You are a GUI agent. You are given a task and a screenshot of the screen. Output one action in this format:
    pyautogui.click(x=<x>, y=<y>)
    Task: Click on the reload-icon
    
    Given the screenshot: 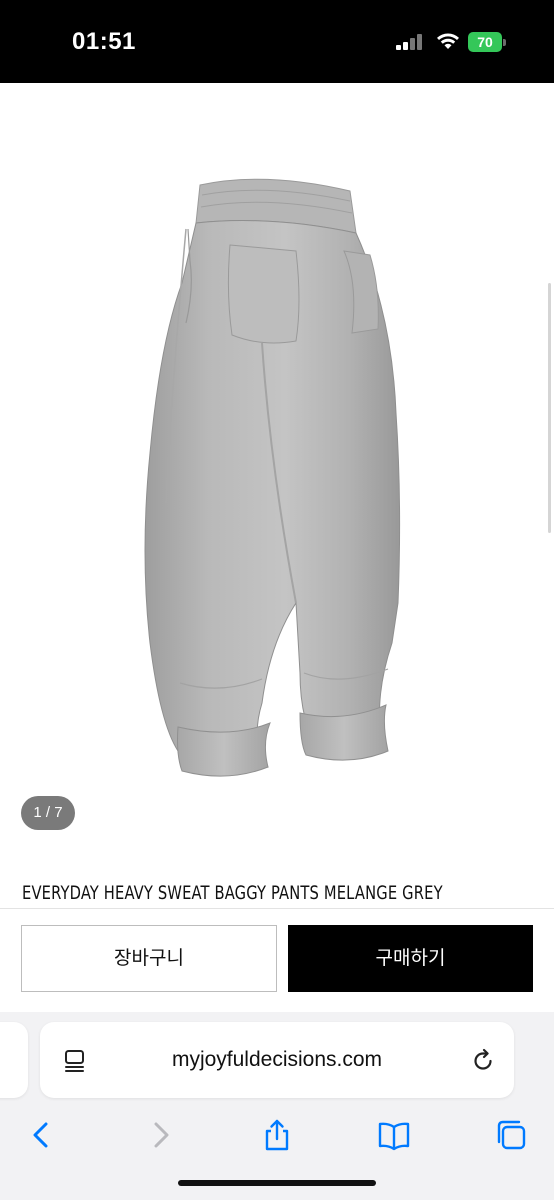 What is the action you would take?
    pyautogui.click(x=483, y=1061)
    